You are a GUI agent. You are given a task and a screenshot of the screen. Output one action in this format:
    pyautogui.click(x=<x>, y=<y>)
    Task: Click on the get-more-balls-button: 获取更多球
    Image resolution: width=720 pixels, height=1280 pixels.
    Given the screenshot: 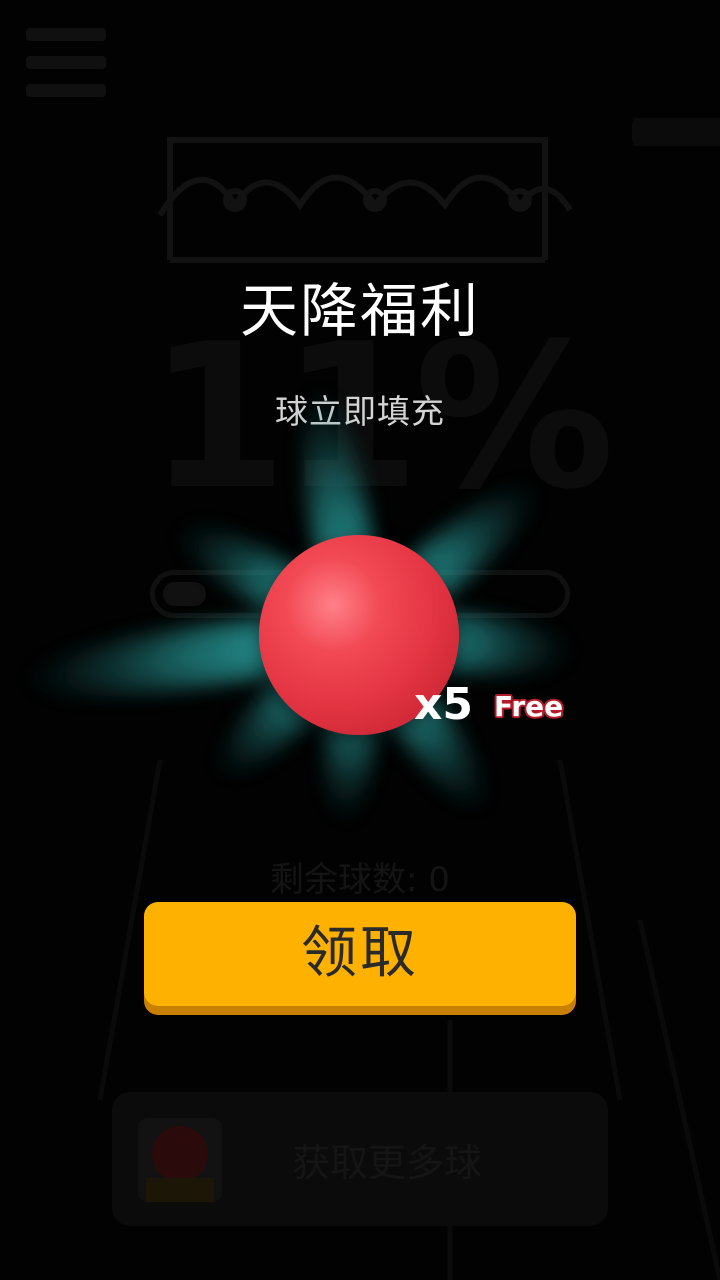 What is the action you would take?
    pyautogui.click(x=360, y=1159)
    